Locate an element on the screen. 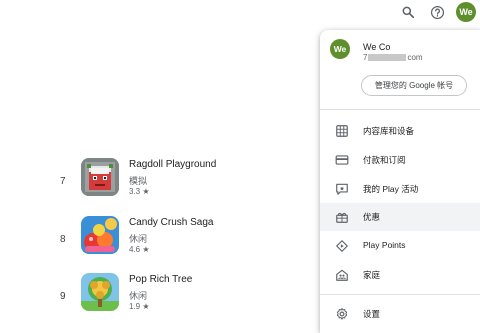 The height and width of the screenshot is (333, 480). menu-item-label: 优惠 is located at coordinates (372, 217).